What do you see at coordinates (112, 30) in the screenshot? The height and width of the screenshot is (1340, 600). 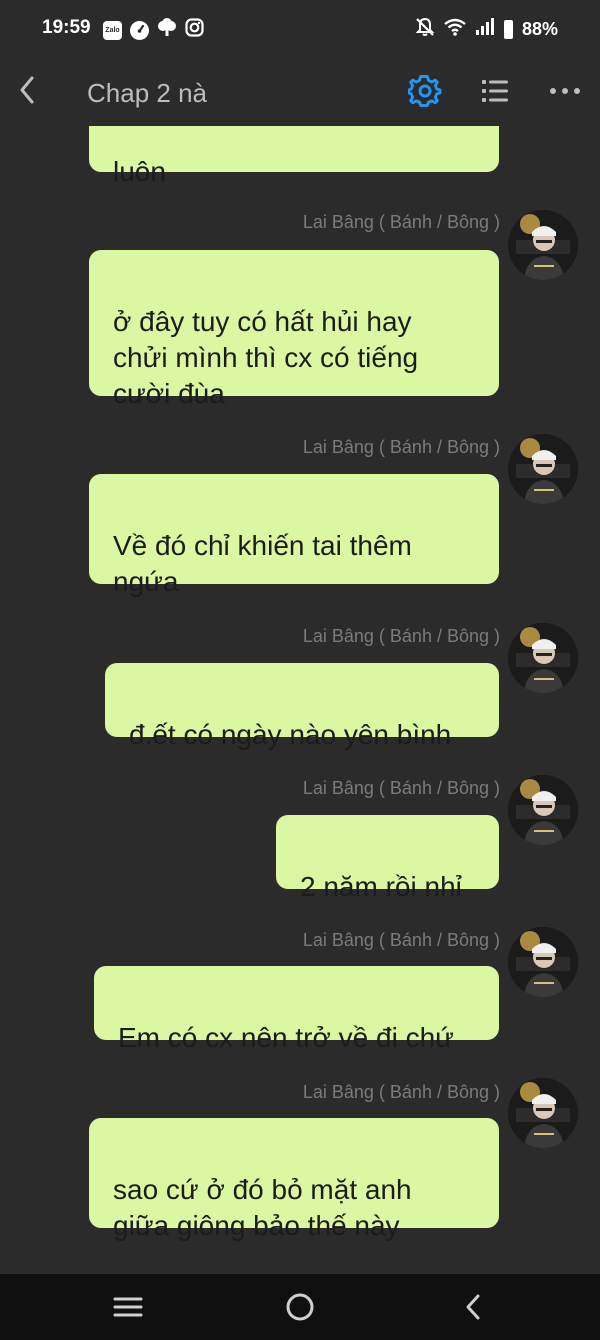 I see `zalo-icon: Zalo` at bounding box center [112, 30].